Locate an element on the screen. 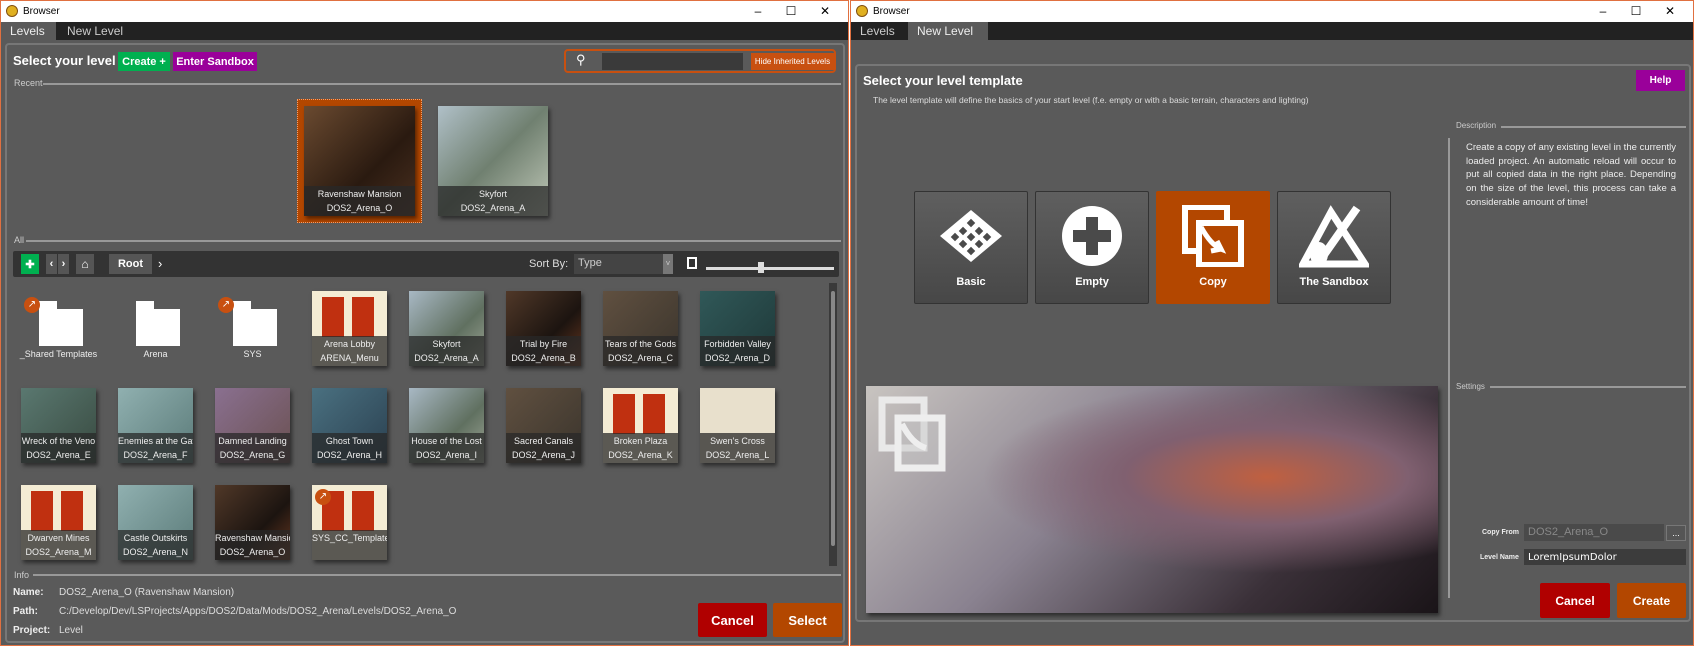 The width and height of the screenshot is (1694, 646). level-tile: Enemies at the Gat DOS2_Arena_F is located at coordinates (155, 425).